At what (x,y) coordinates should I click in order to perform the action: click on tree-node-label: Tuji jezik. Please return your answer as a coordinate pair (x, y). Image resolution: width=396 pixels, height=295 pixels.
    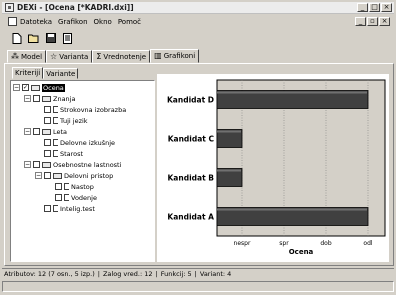
    Looking at the image, I should click on (74, 120).